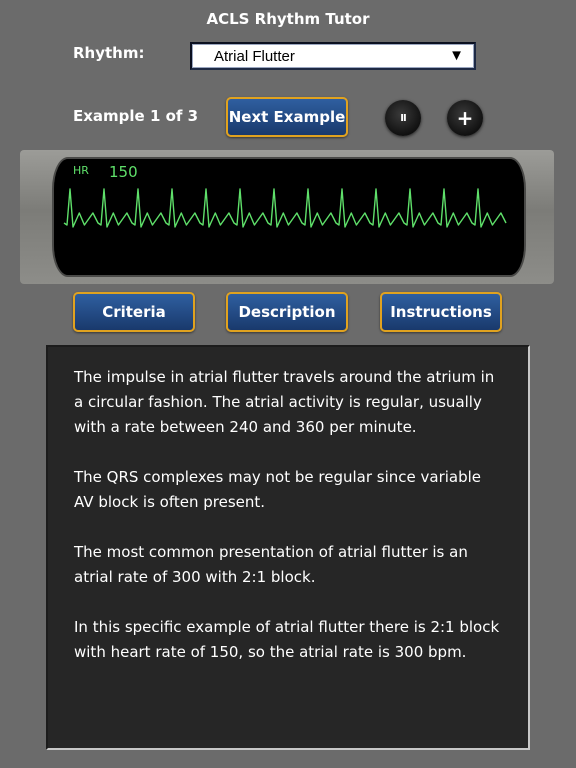 The height and width of the screenshot is (768, 576). I want to click on pause-button: II, so click(403, 118).